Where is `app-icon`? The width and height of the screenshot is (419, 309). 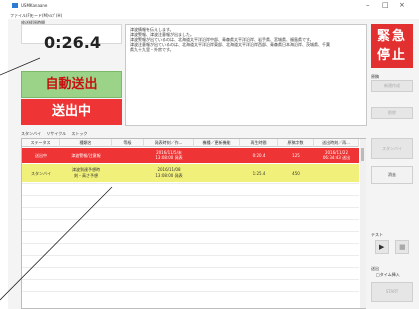
app-icon is located at coordinates (15, 5).